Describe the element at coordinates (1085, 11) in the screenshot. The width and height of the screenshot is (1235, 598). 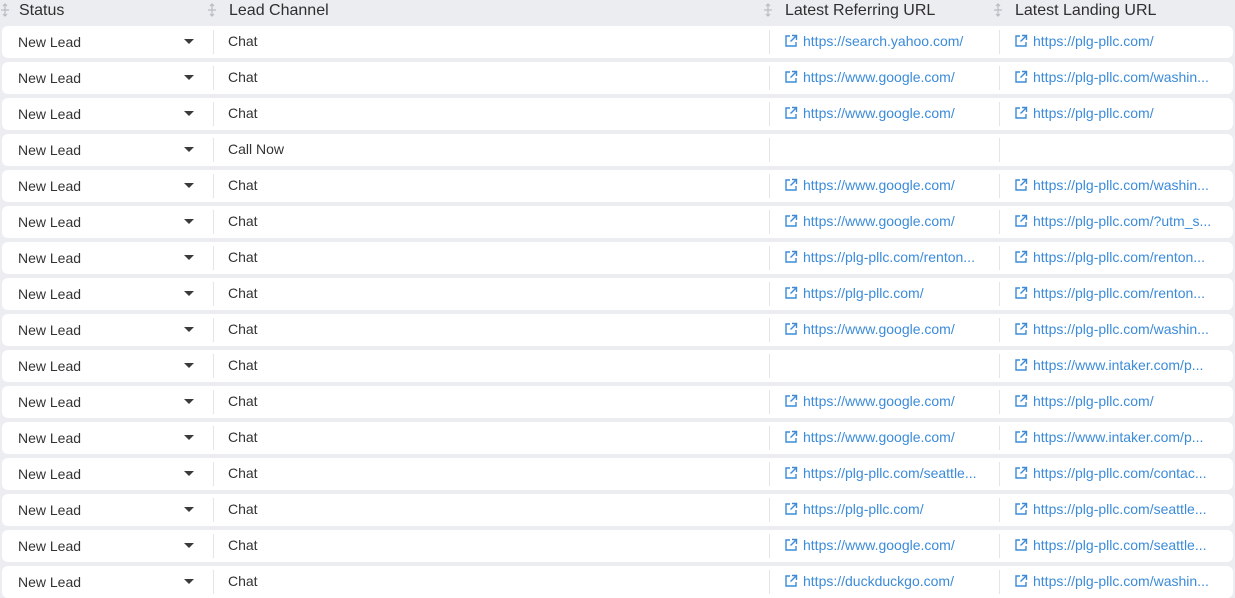
I see `column-header-latest-landing-url: Latest Landing URL` at that location.